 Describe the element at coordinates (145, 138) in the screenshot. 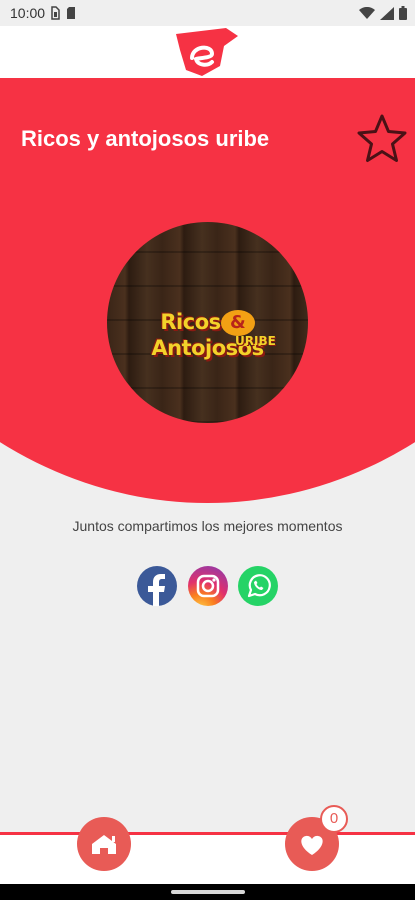

I see `store-title: Ricos y antojosos uribe` at that location.